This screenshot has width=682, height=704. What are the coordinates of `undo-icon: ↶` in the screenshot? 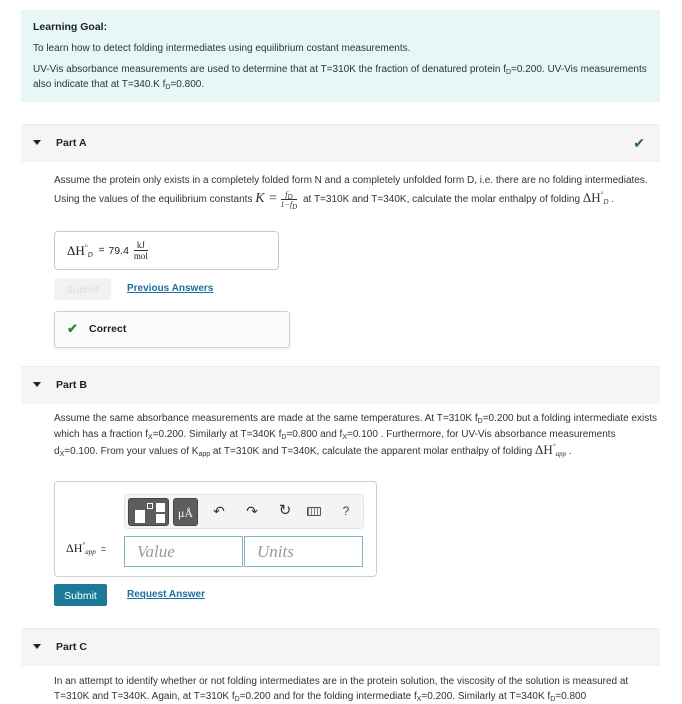 It's located at (219, 511).